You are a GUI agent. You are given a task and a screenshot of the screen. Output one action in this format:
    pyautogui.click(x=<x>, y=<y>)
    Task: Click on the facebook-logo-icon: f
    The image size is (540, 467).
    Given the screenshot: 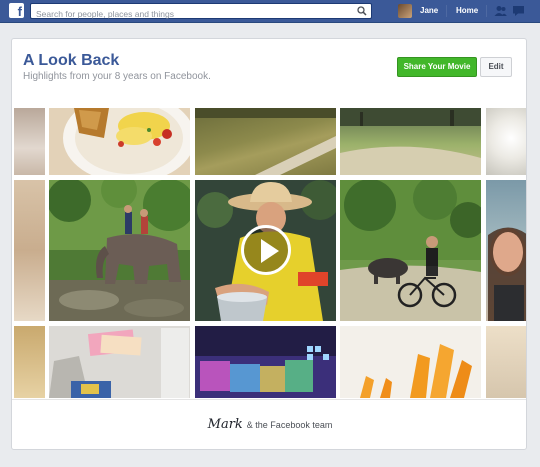 What is the action you would take?
    pyautogui.click(x=16, y=10)
    